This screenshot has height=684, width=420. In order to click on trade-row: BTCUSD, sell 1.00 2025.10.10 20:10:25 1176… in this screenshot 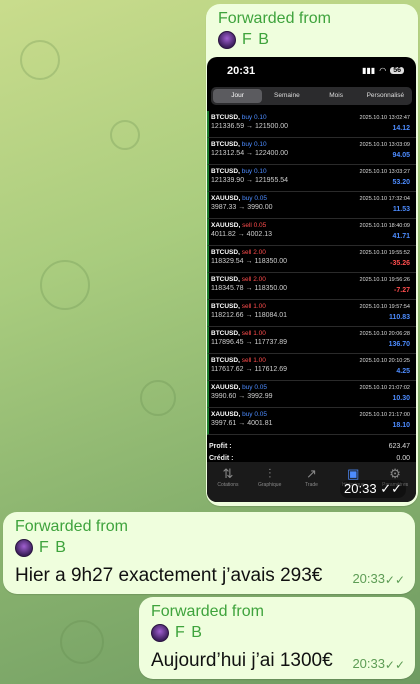, I will do `click(311, 367)`.